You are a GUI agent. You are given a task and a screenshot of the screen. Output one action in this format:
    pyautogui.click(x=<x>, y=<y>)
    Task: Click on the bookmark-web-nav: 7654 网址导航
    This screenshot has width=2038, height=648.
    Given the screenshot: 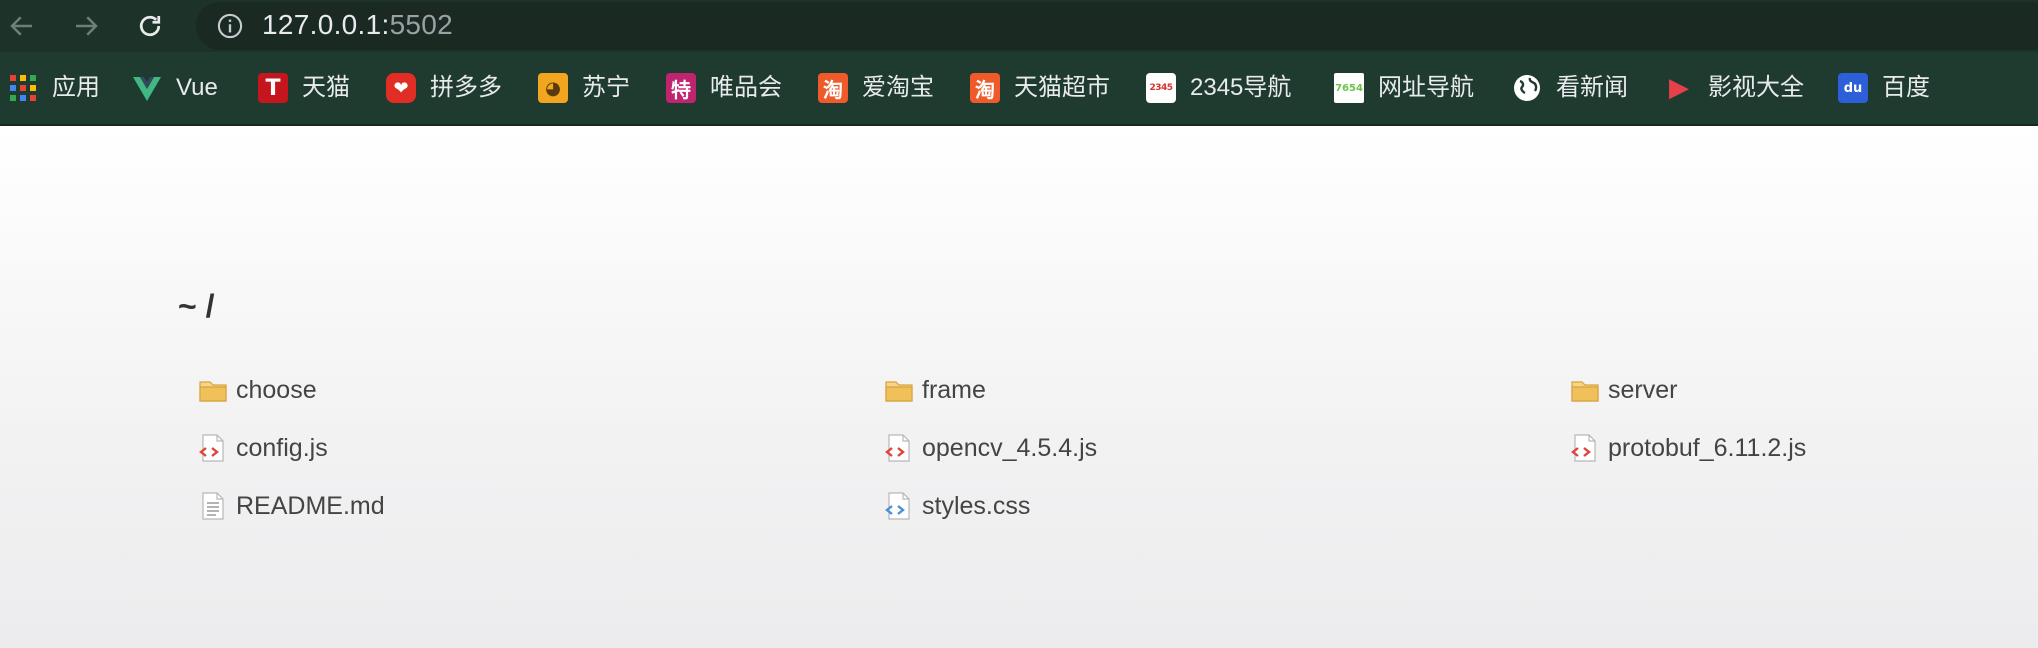 What is the action you would take?
    pyautogui.click(x=1404, y=88)
    